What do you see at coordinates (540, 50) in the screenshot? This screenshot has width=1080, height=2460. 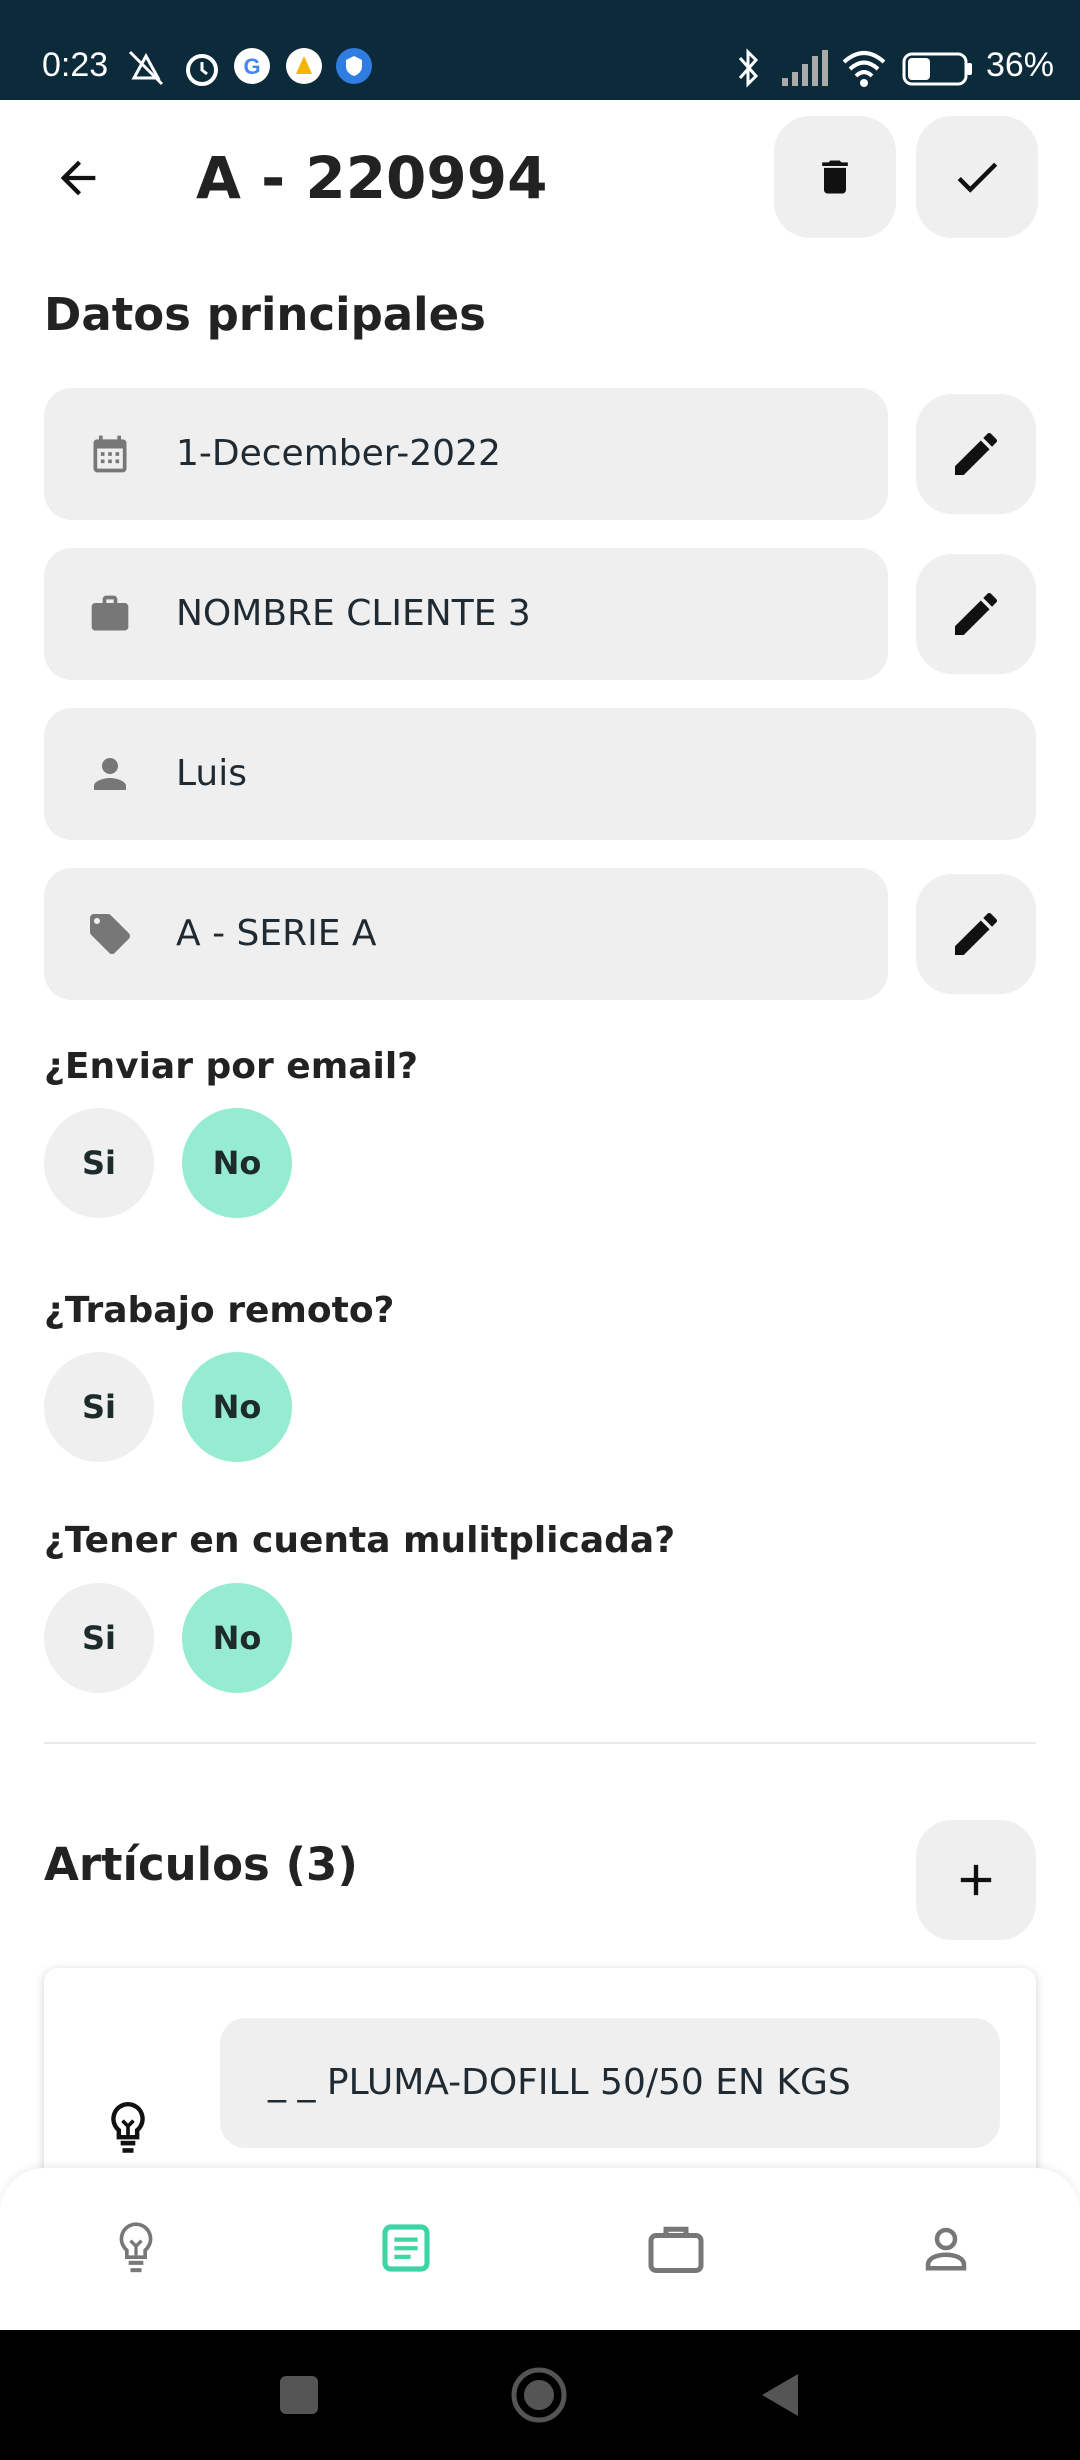 I see `status-bar: 0:23 G 36%` at bounding box center [540, 50].